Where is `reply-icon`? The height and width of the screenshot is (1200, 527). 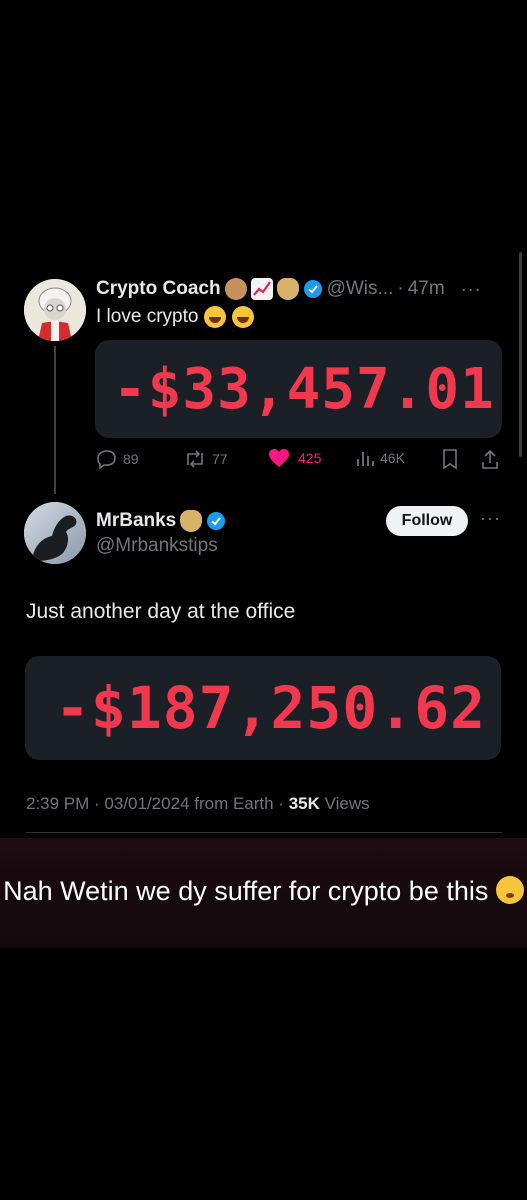
reply-icon is located at coordinates (106, 460).